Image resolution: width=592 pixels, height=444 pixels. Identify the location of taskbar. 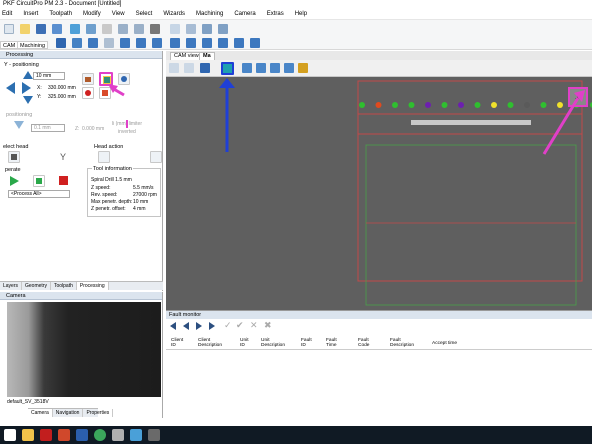
(296, 435).